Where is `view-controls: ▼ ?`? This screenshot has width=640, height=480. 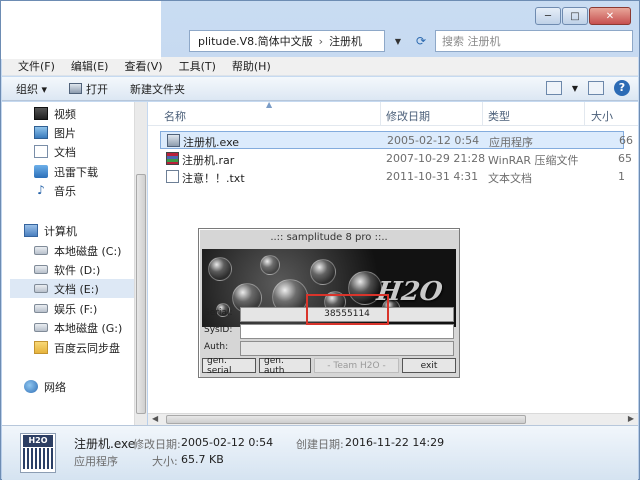
view-controls: ▼ ? is located at coordinates (587, 88).